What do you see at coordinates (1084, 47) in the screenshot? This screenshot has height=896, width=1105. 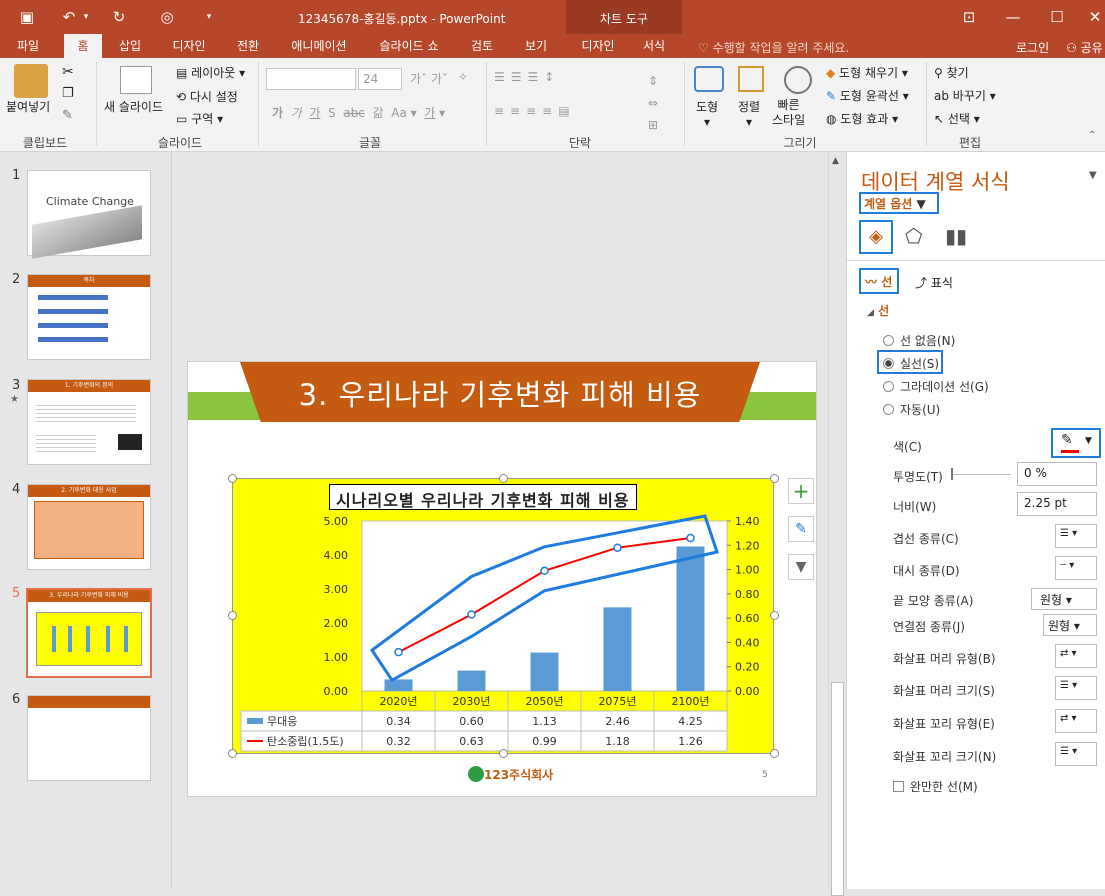 I see `share-button: ⚇ 공유` at bounding box center [1084, 47].